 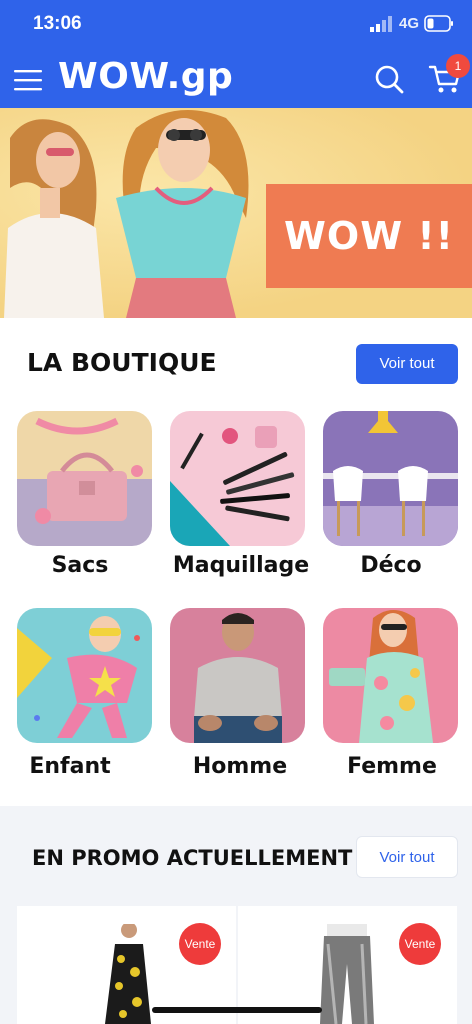 I want to click on hero-badge-text: WOW !!, so click(x=369, y=236).